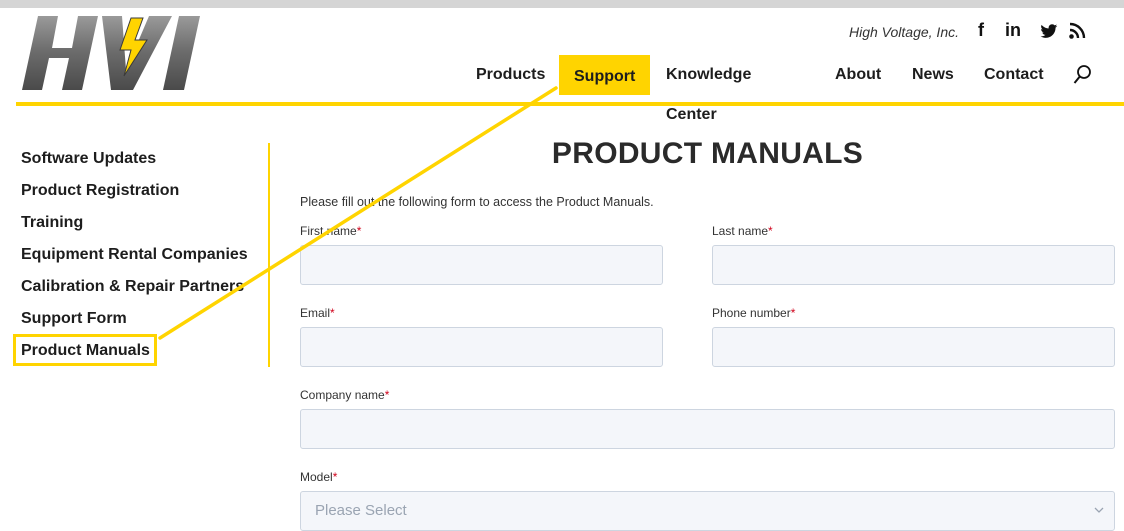  What do you see at coordinates (858, 75) in the screenshot?
I see `nav-about: About` at bounding box center [858, 75].